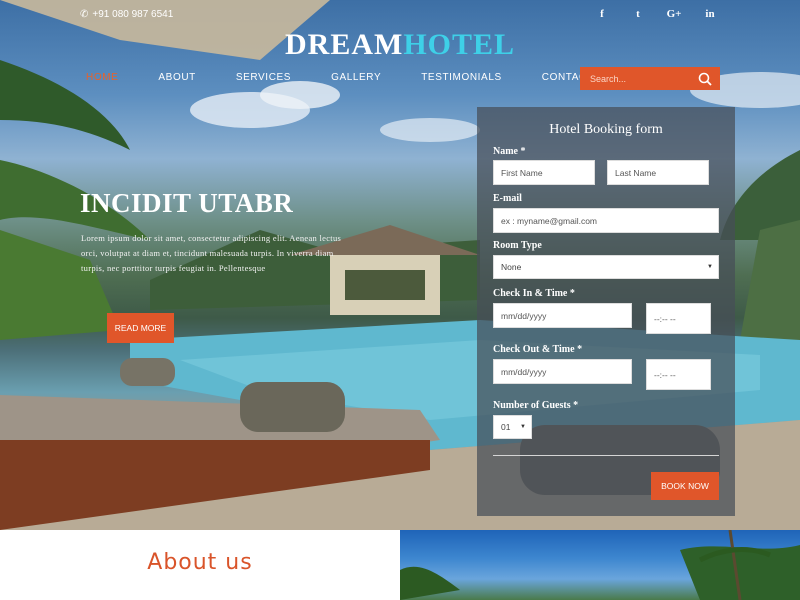  Describe the element at coordinates (678, 318) in the screenshot. I see `checkin-time-input: --:-- --` at that location.